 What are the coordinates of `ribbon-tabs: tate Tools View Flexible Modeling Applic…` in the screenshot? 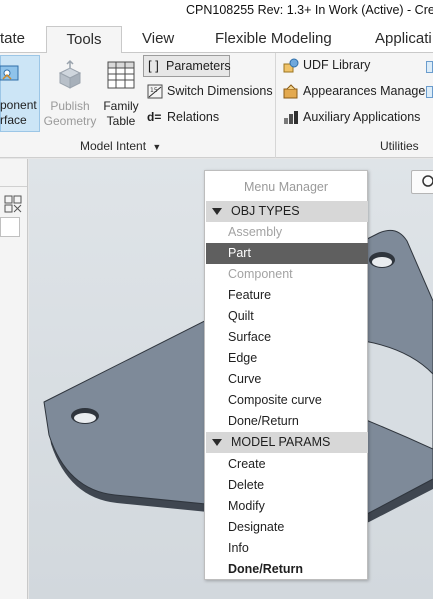 It's located at (216, 40).